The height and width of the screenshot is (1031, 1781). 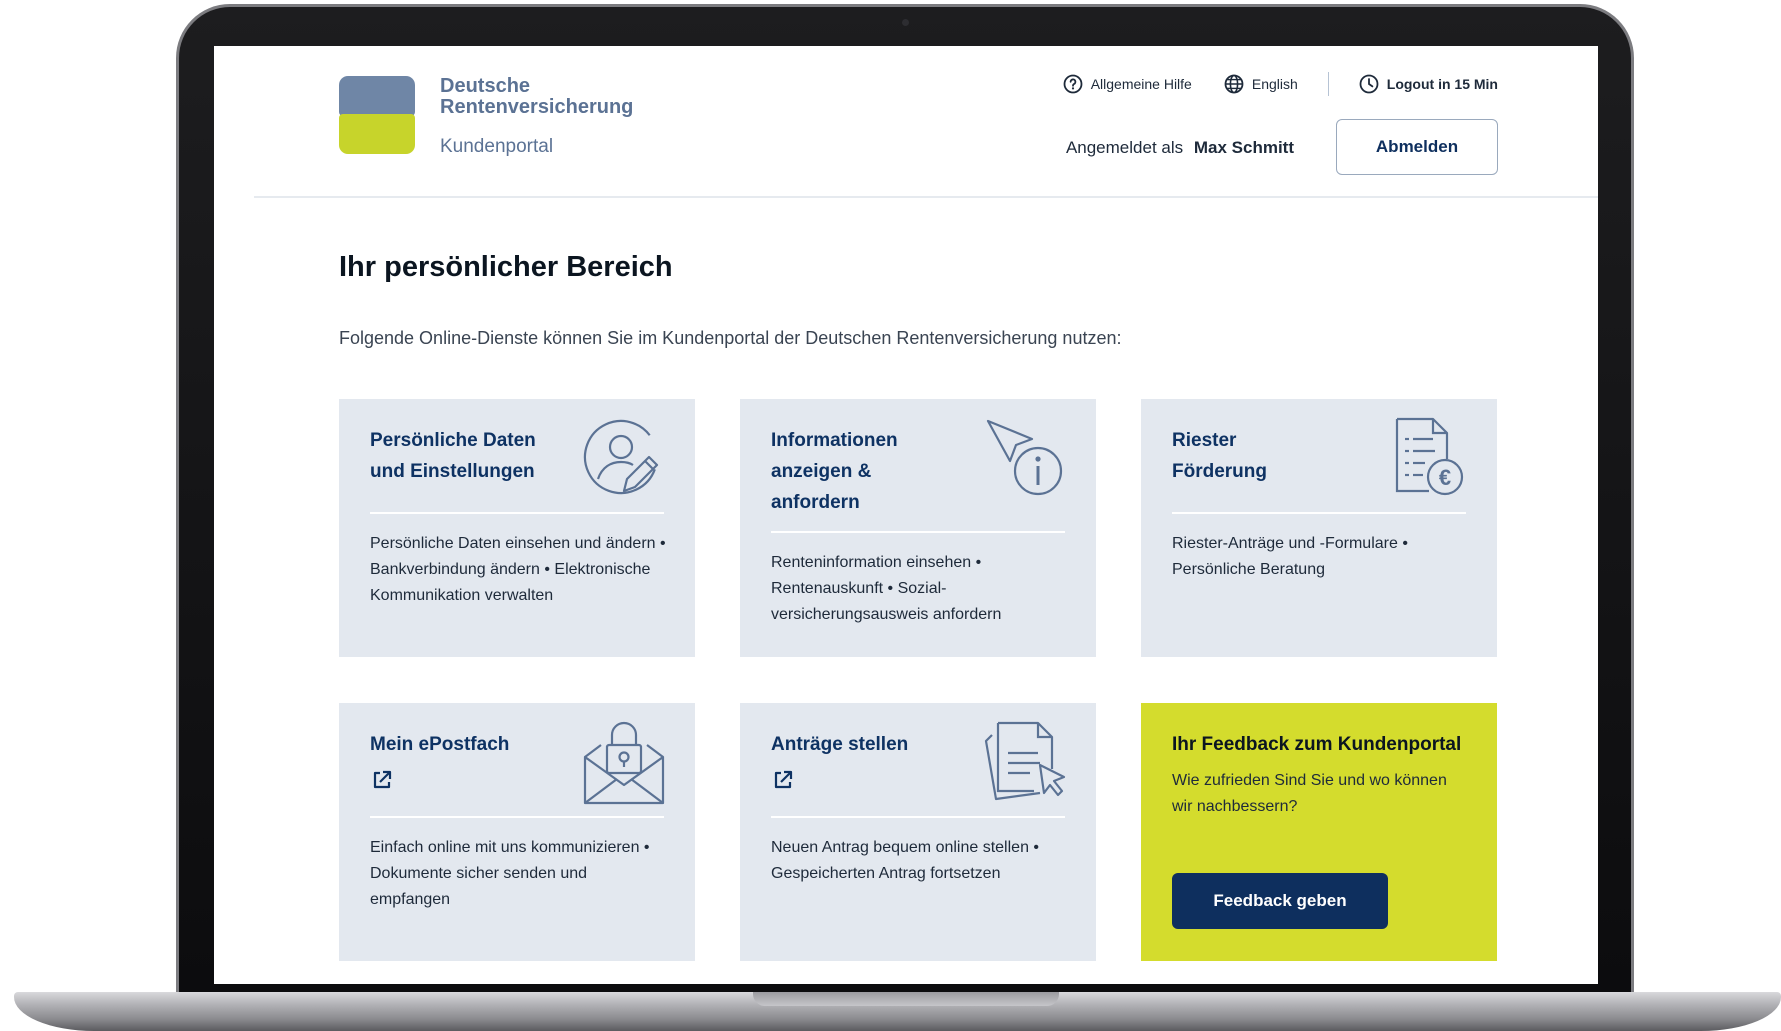 What do you see at coordinates (834, 471) in the screenshot?
I see `card-title: Informationen anzeigen & anfordern` at bounding box center [834, 471].